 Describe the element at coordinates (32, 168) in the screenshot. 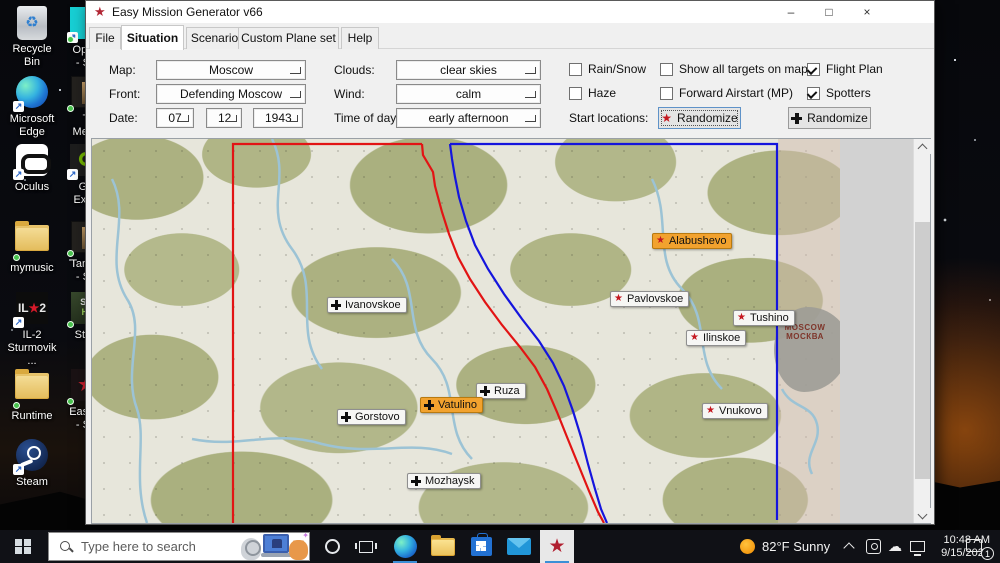

I see `desktop-icon-oculus: ↗ Oculus` at that location.